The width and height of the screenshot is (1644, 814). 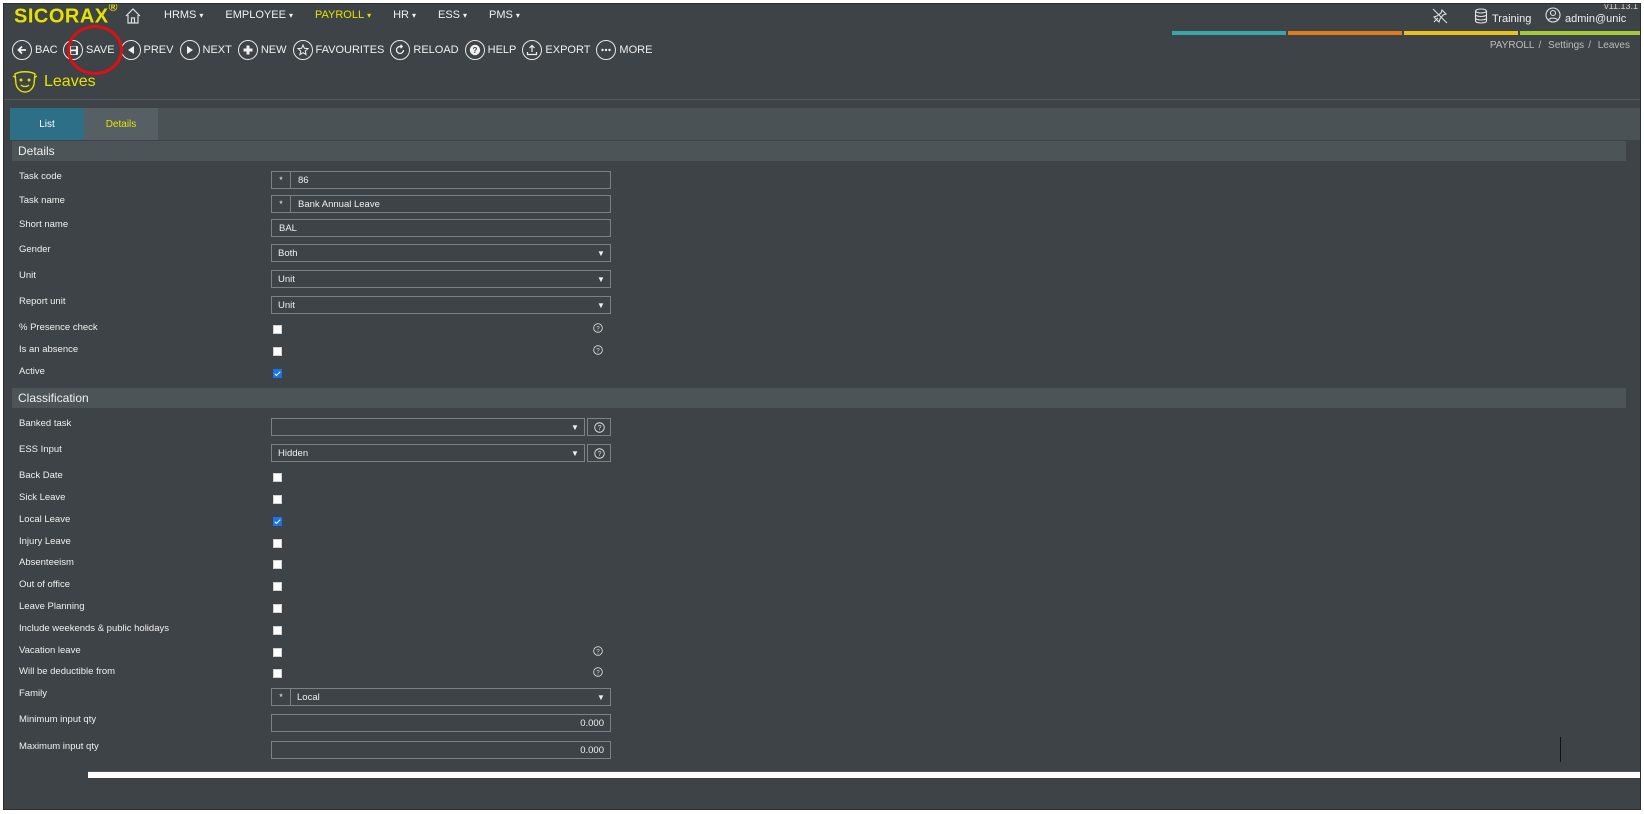 What do you see at coordinates (404, 15) in the screenshot?
I see `menu-hr: HR ▾` at bounding box center [404, 15].